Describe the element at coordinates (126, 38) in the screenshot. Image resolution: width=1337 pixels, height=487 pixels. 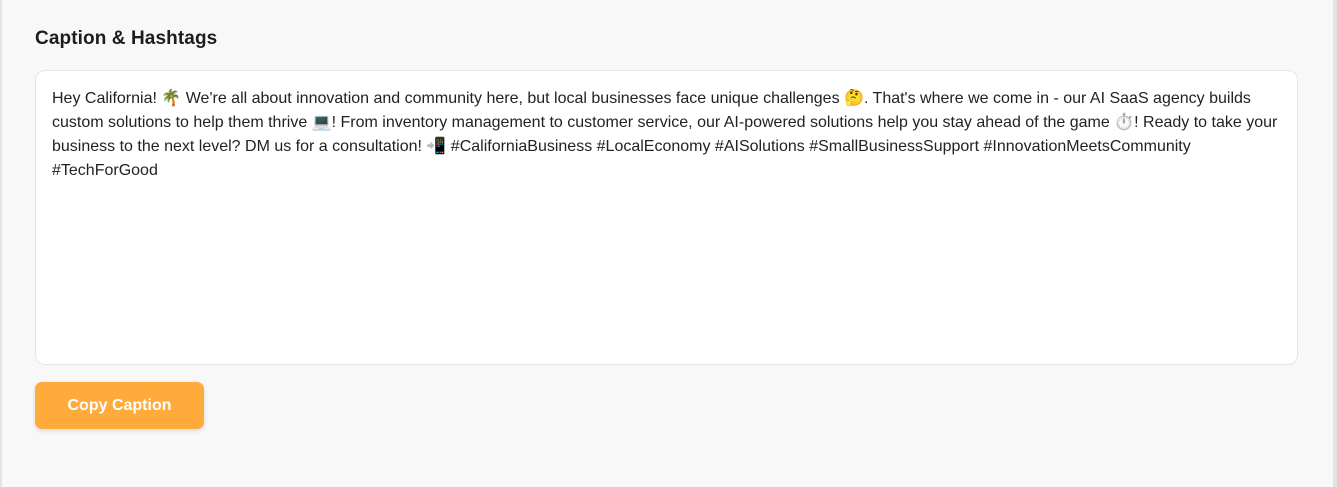
I see `section-title: Caption & Hashtags` at that location.